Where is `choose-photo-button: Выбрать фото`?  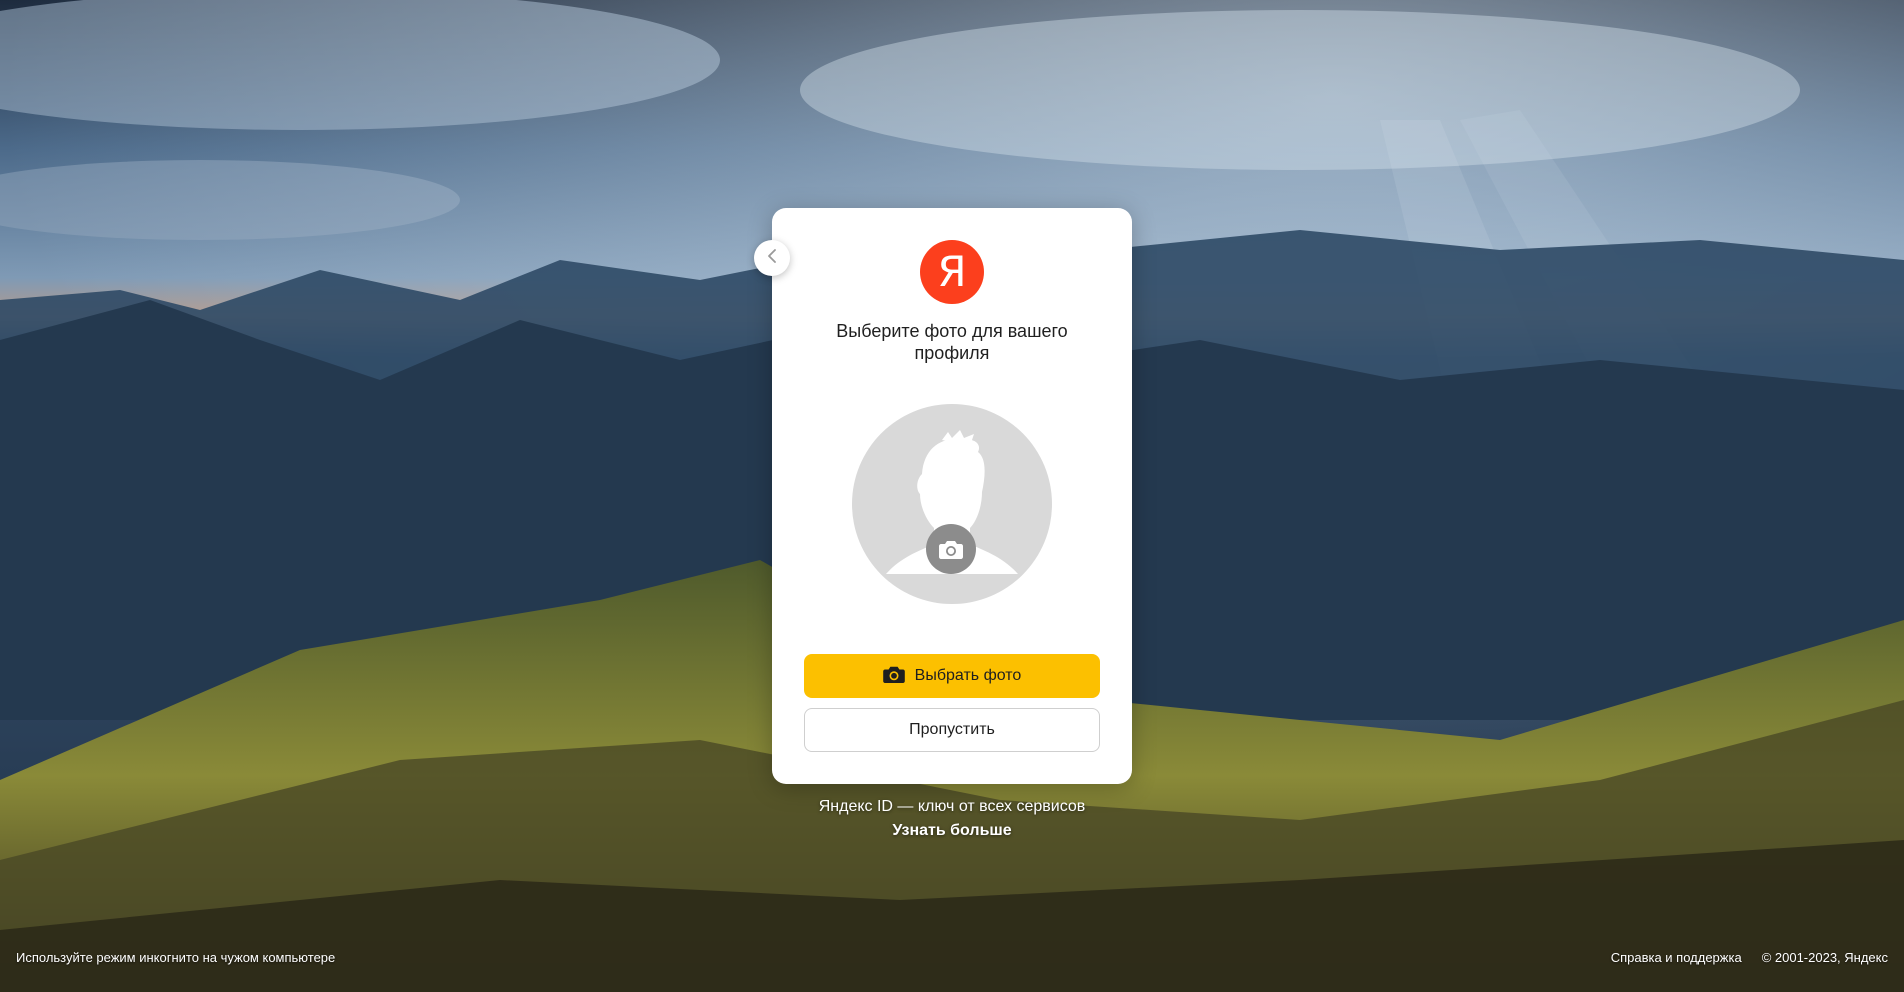
choose-photo-button: Выбрать фото is located at coordinates (952, 676).